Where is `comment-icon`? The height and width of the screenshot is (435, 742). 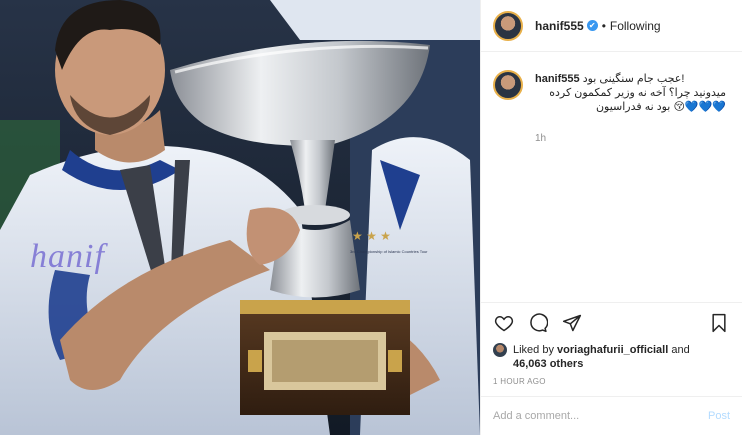
comment-icon is located at coordinates (539, 323).